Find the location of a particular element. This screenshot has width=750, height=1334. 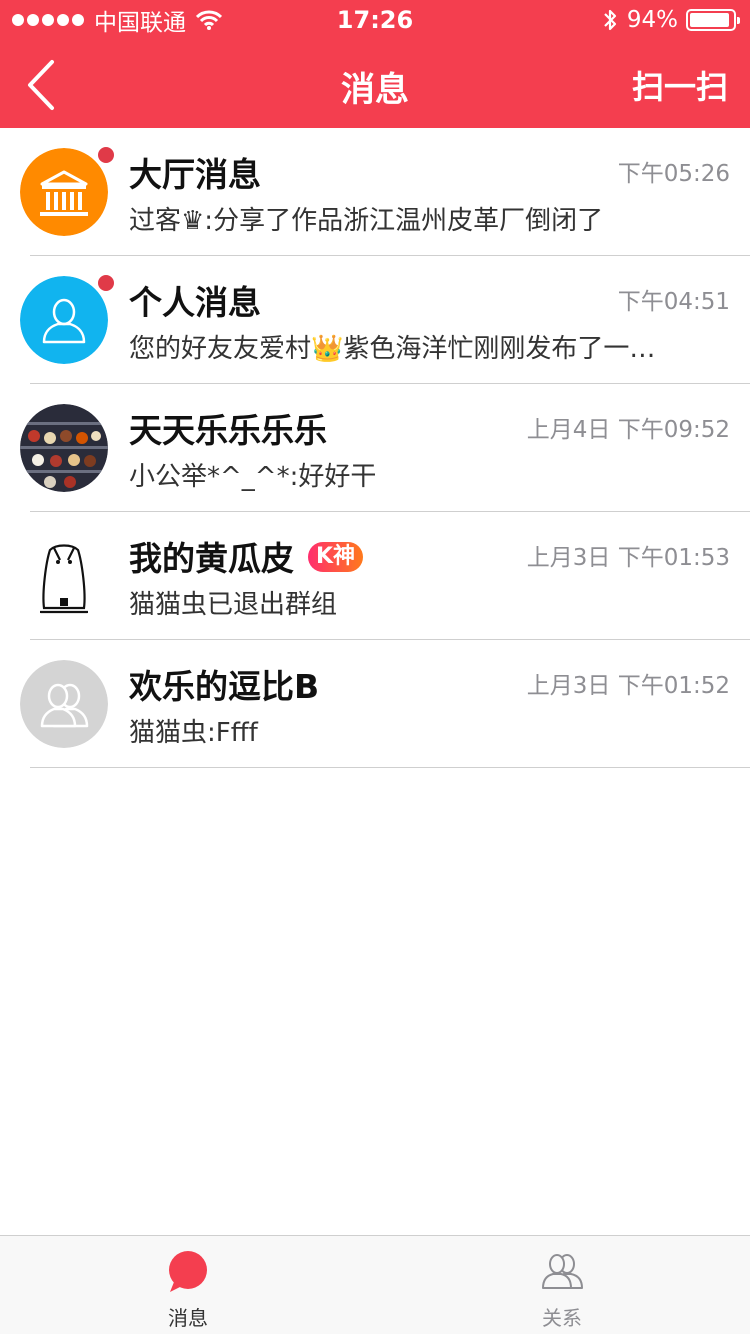

battery-percent: 94% is located at coordinates (652, 20).